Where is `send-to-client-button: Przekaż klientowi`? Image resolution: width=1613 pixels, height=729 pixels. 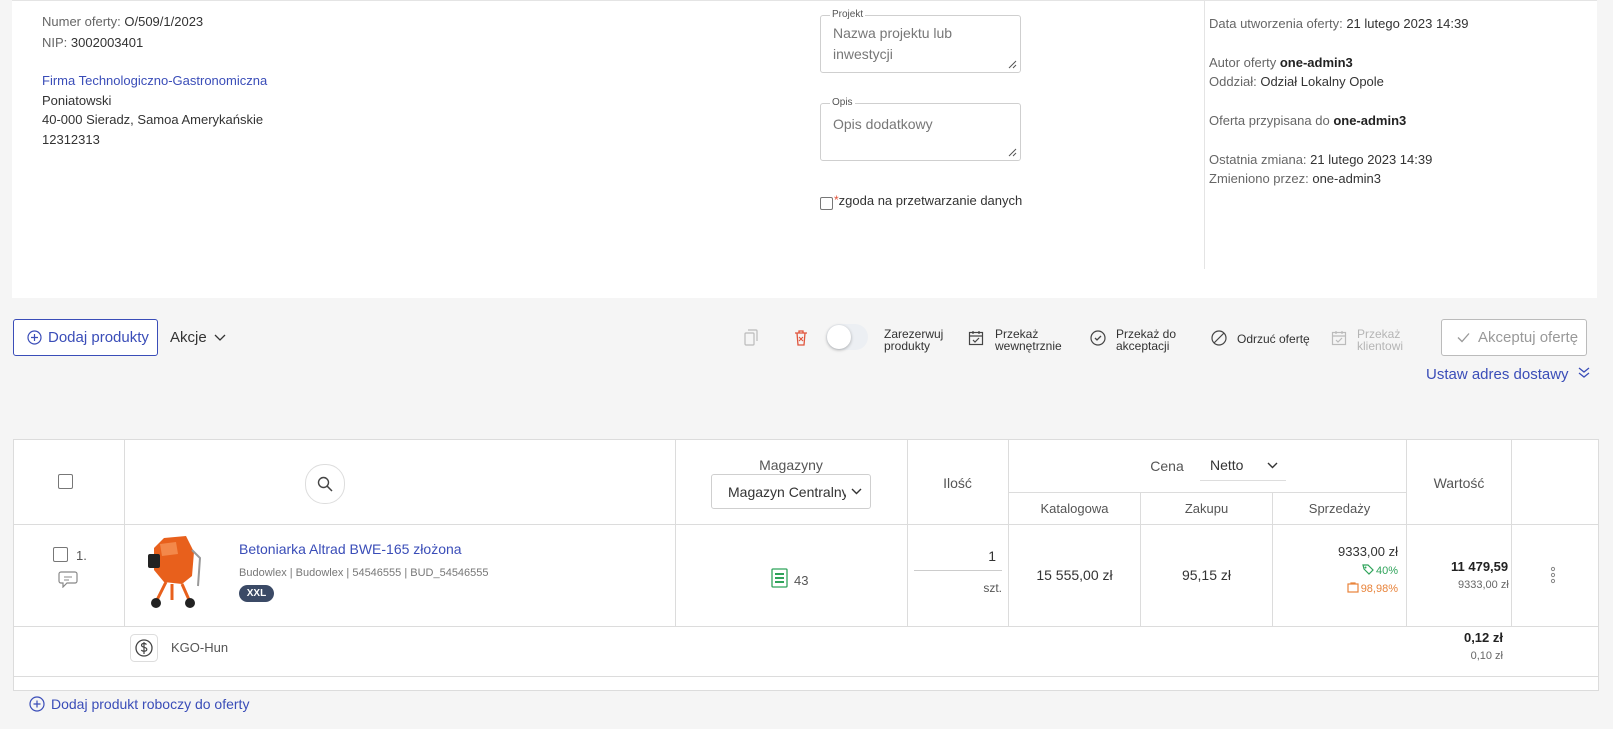 send-to-client-button: Przekaż klientowi is located at coordinates (1380, 340).